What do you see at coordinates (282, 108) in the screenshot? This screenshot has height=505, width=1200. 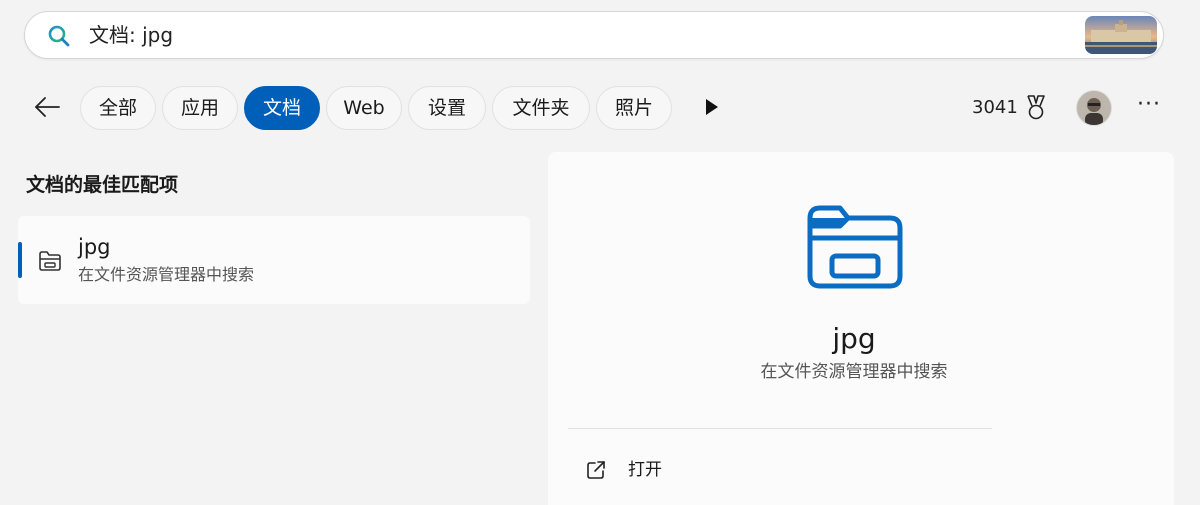 I see `tab-documents: 文档` at bounding box center [282, 108].